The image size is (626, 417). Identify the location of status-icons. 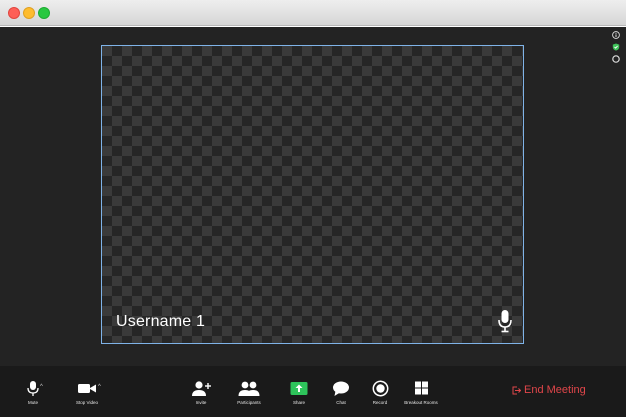
(616, 49).